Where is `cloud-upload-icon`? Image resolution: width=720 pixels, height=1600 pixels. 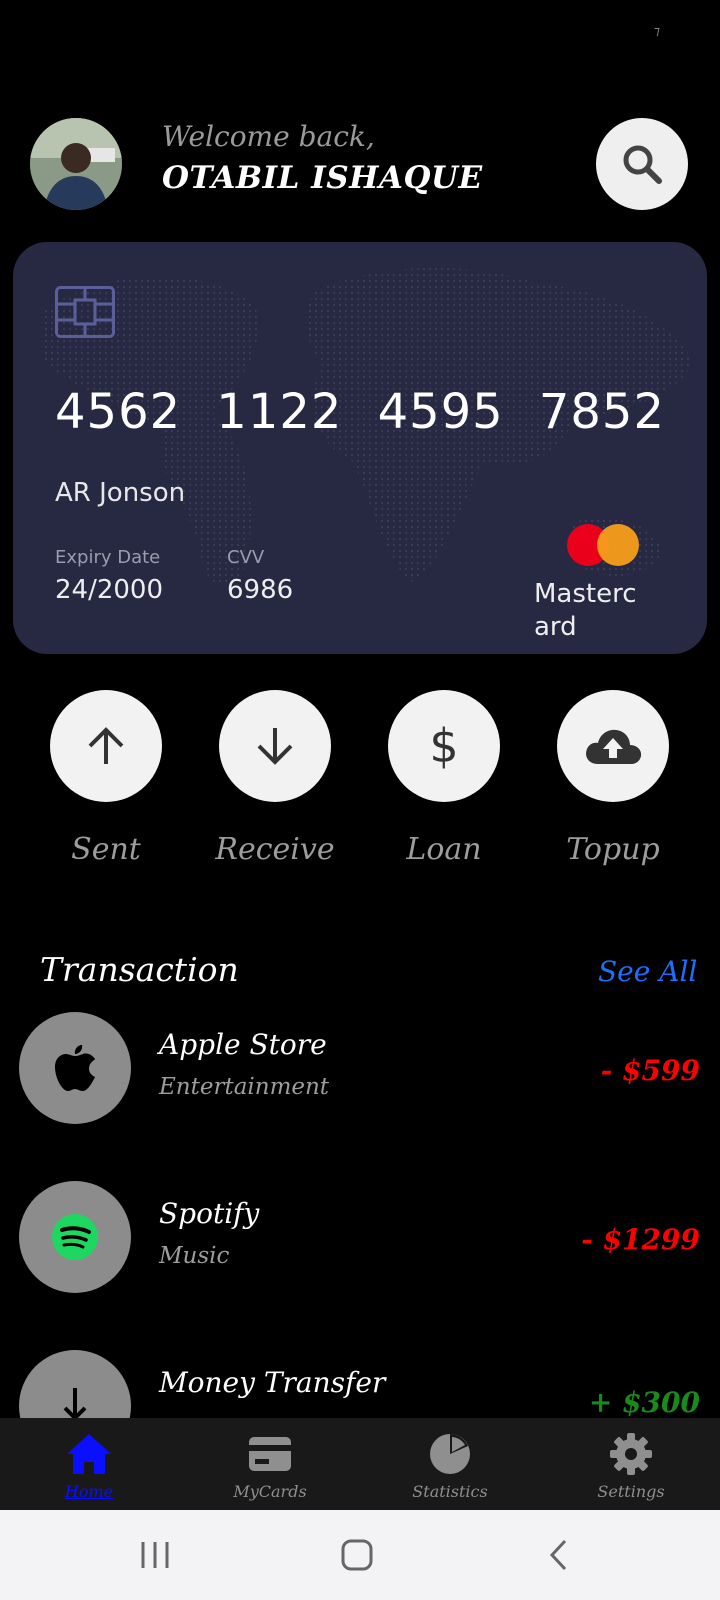
cloud-upload-icon is located at coordinates (614, 746).